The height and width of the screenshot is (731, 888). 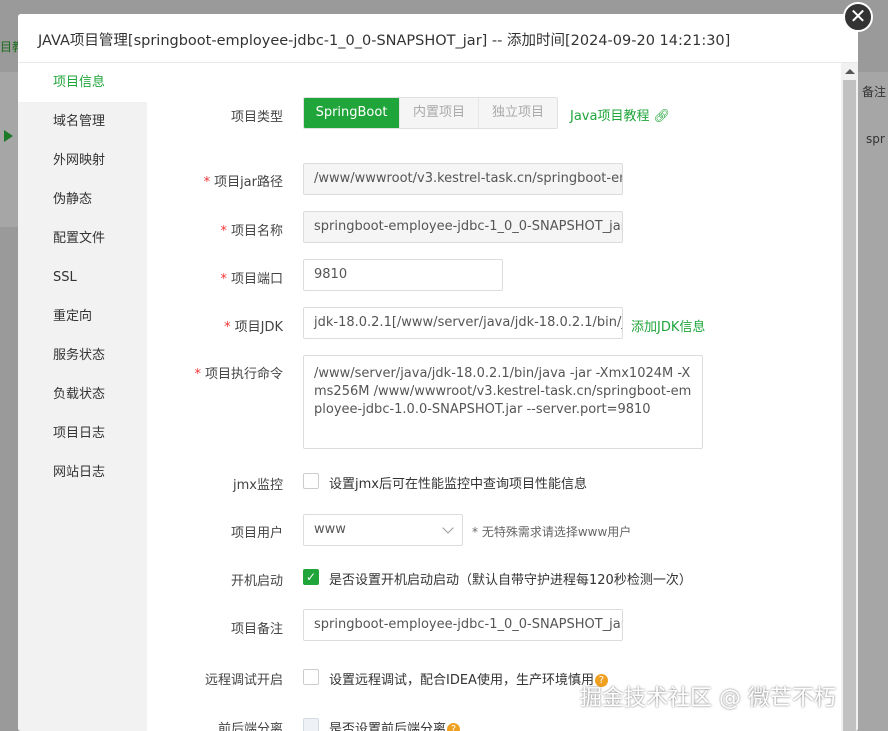 I want to click on project-command-label: * 项目执行命令, so click(x=238, y=374).